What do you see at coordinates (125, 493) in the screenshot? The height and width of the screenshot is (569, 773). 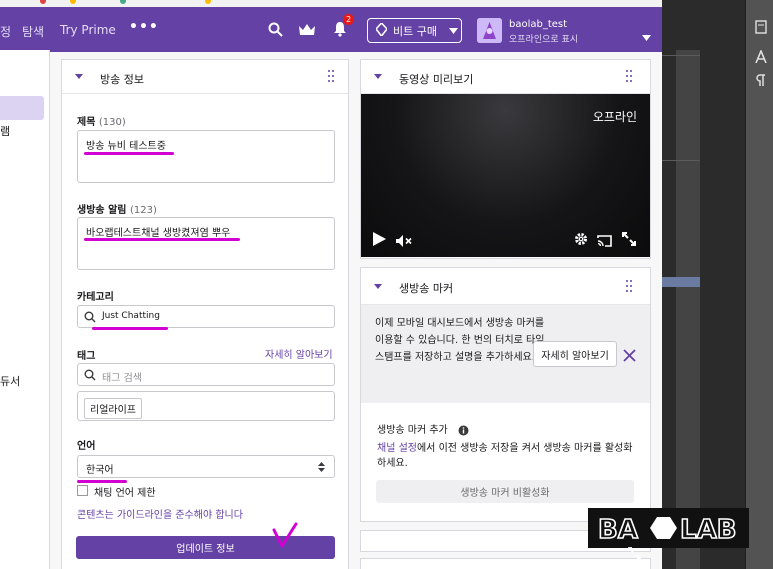 I see `chat-language-restrict-label: 채팅 언어 제한` at bounding box center [125, 493].